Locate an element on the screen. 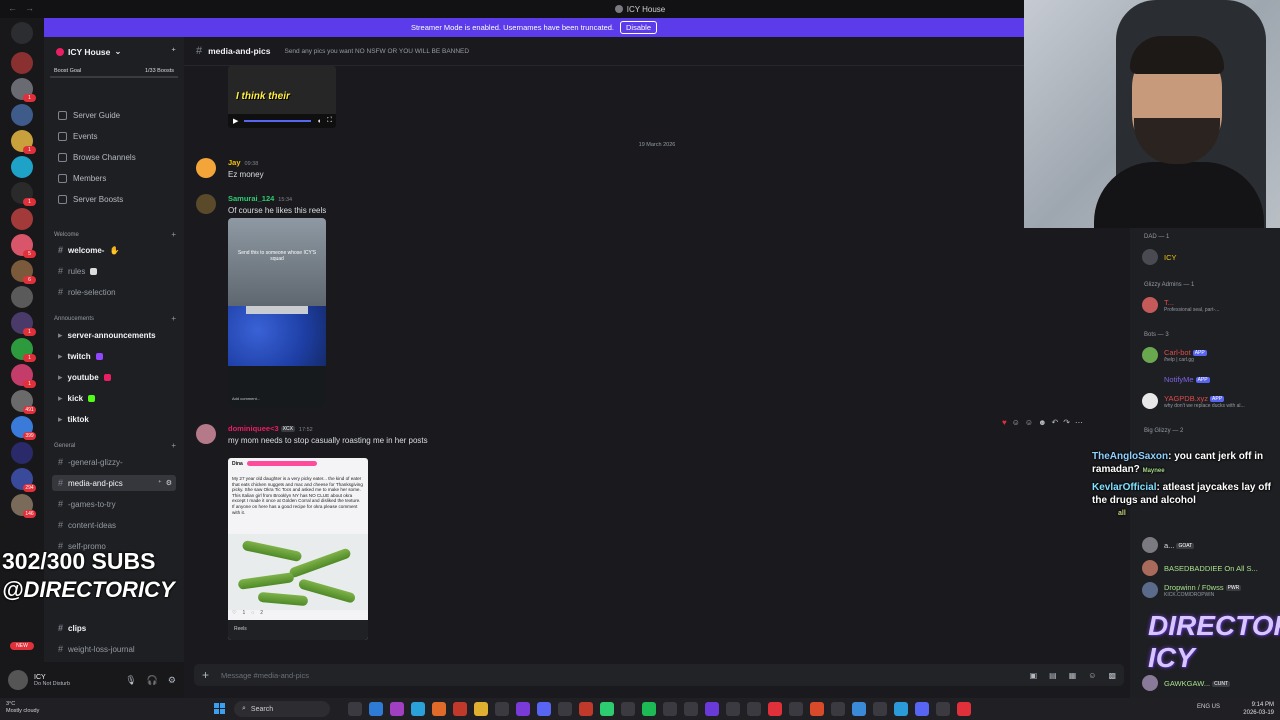  video-embed: I think their ▶ ◖ ⛶ is located at coordinates (282, 97).